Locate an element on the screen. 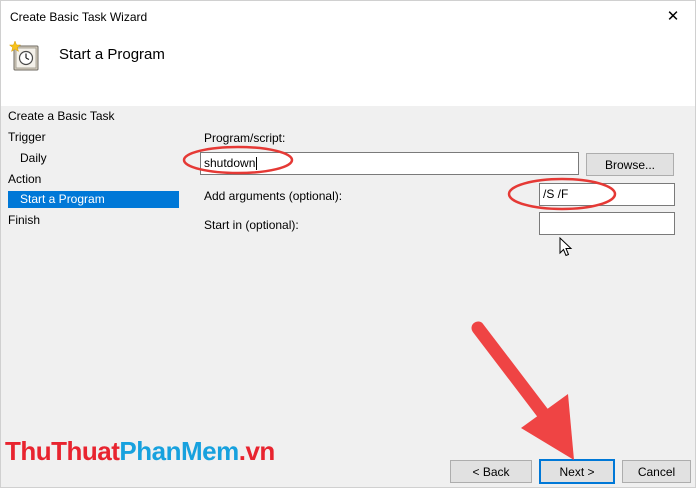  close-button: ✕ is located at coordinates (673, 16).